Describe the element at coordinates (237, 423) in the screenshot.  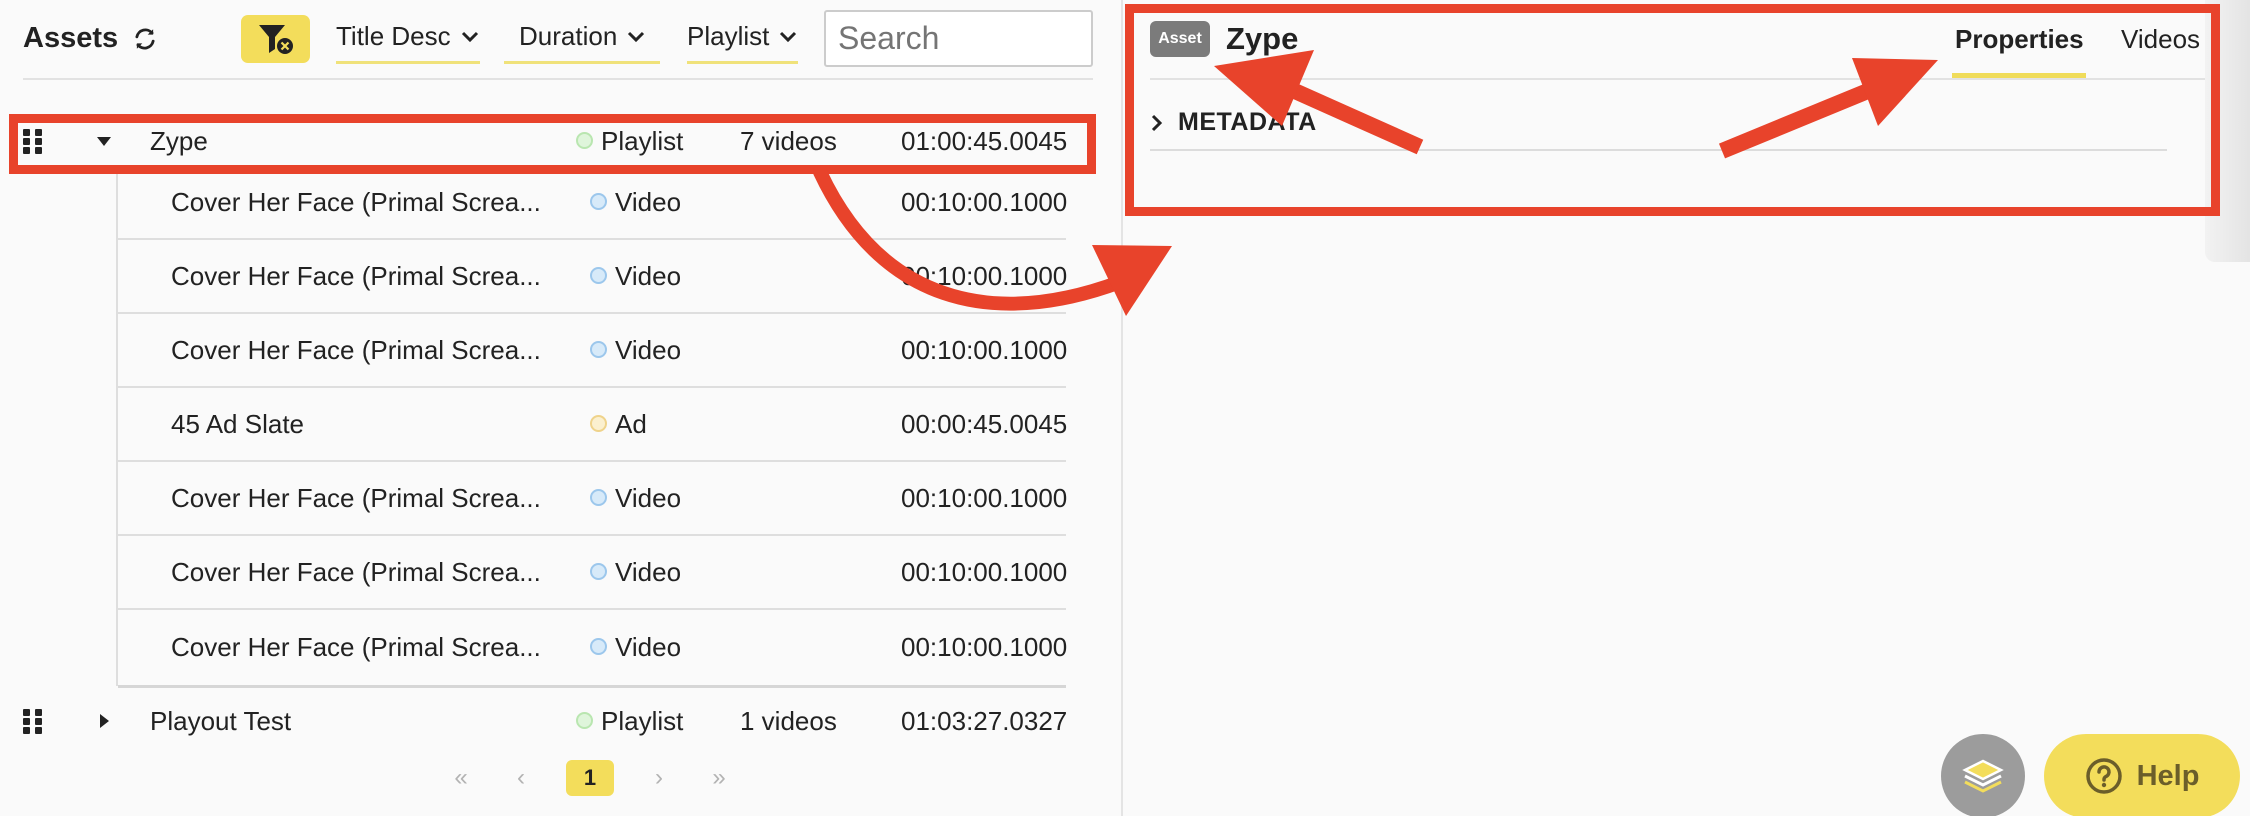
I see `child-title: 45 Ad Slate` at that location.